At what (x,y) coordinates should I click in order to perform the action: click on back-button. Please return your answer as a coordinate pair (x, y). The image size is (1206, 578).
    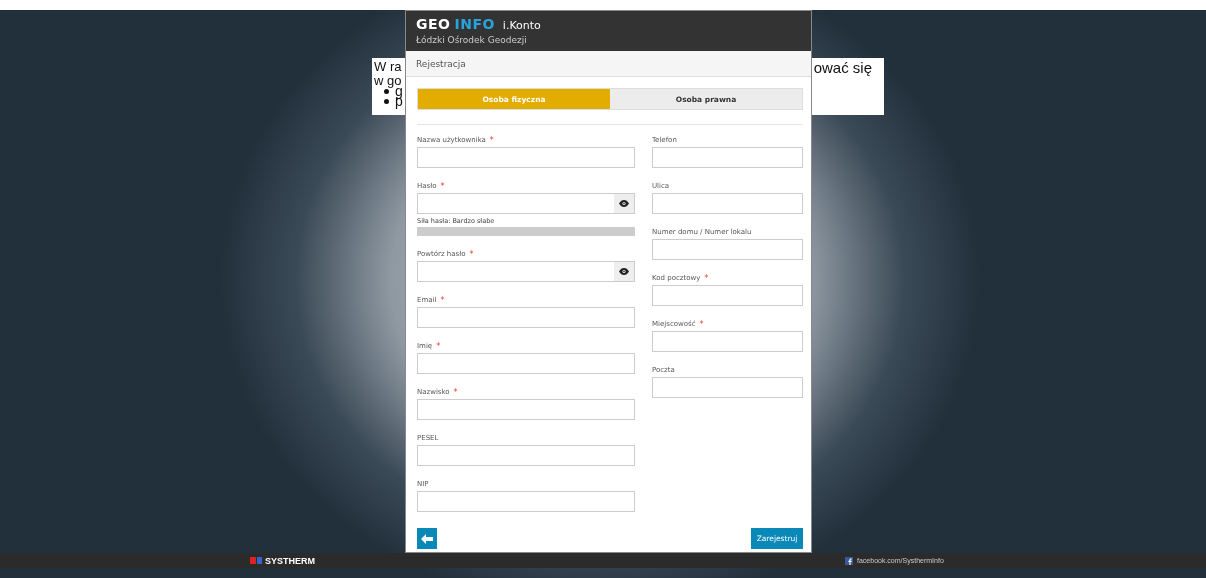
    Looking at the image, I should click on (427, 538).